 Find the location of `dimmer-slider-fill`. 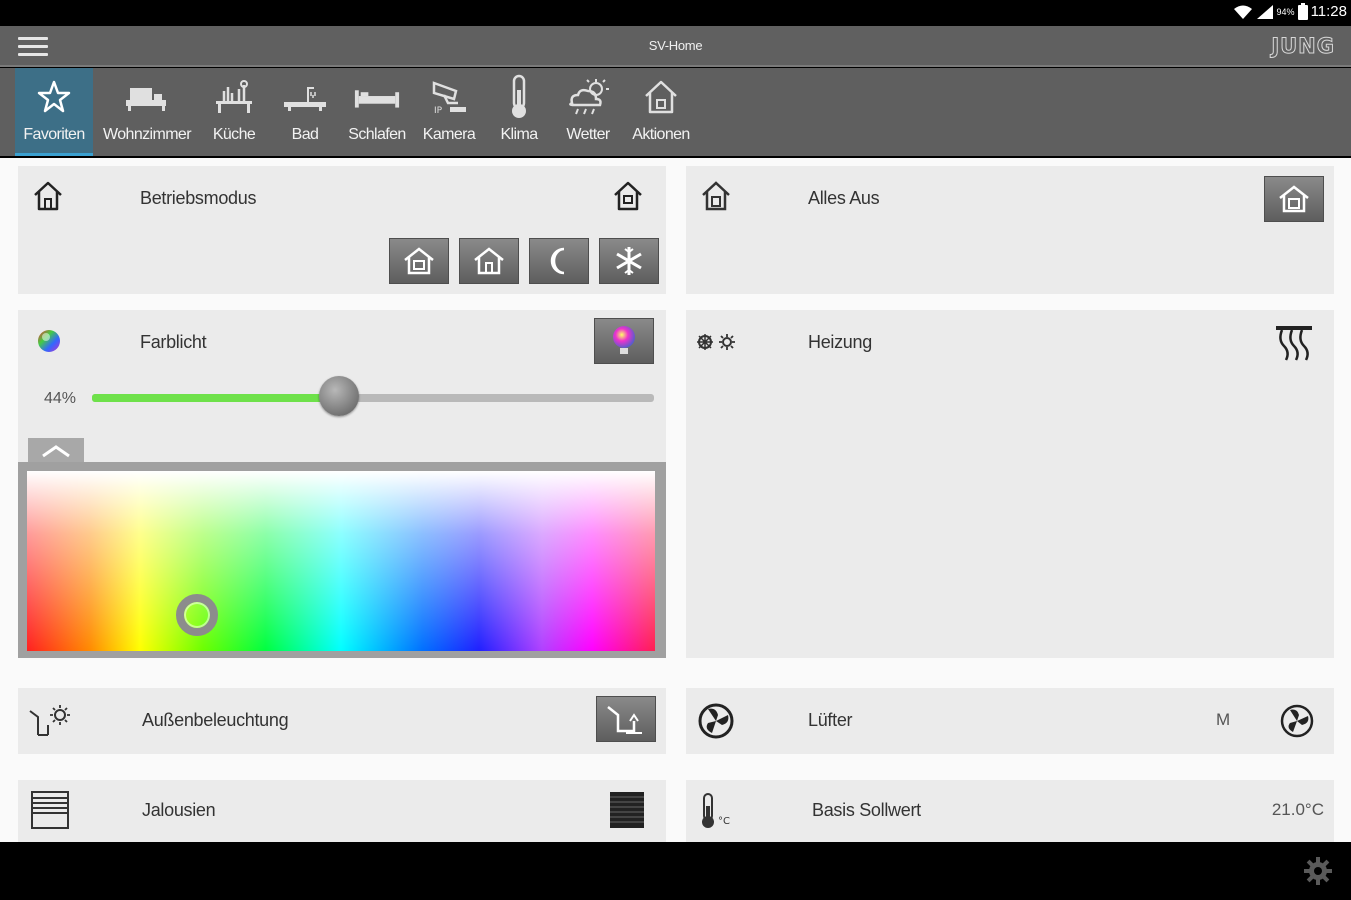

dimmer-slider-fill is located at coordinates (216, 398).